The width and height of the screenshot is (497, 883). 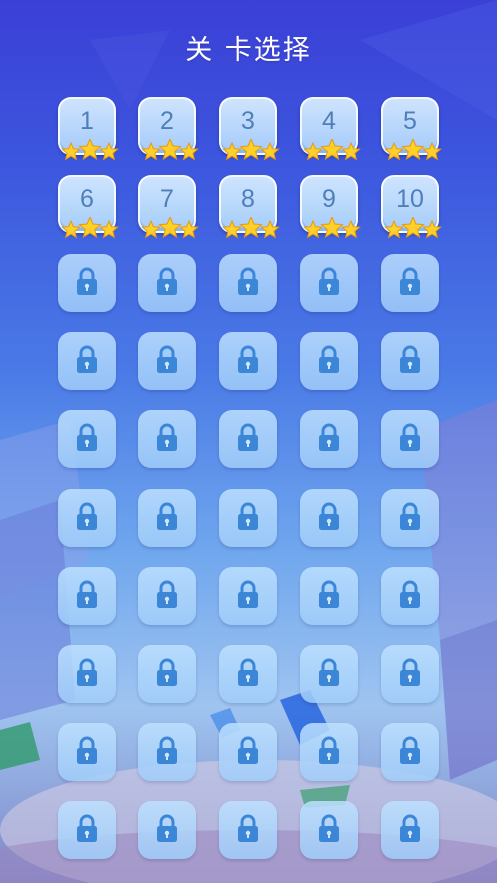 What do you see at coordinates (411, 207) in the screenshot?
I see `level-button-10: 10` at bounding box center [411, 207].